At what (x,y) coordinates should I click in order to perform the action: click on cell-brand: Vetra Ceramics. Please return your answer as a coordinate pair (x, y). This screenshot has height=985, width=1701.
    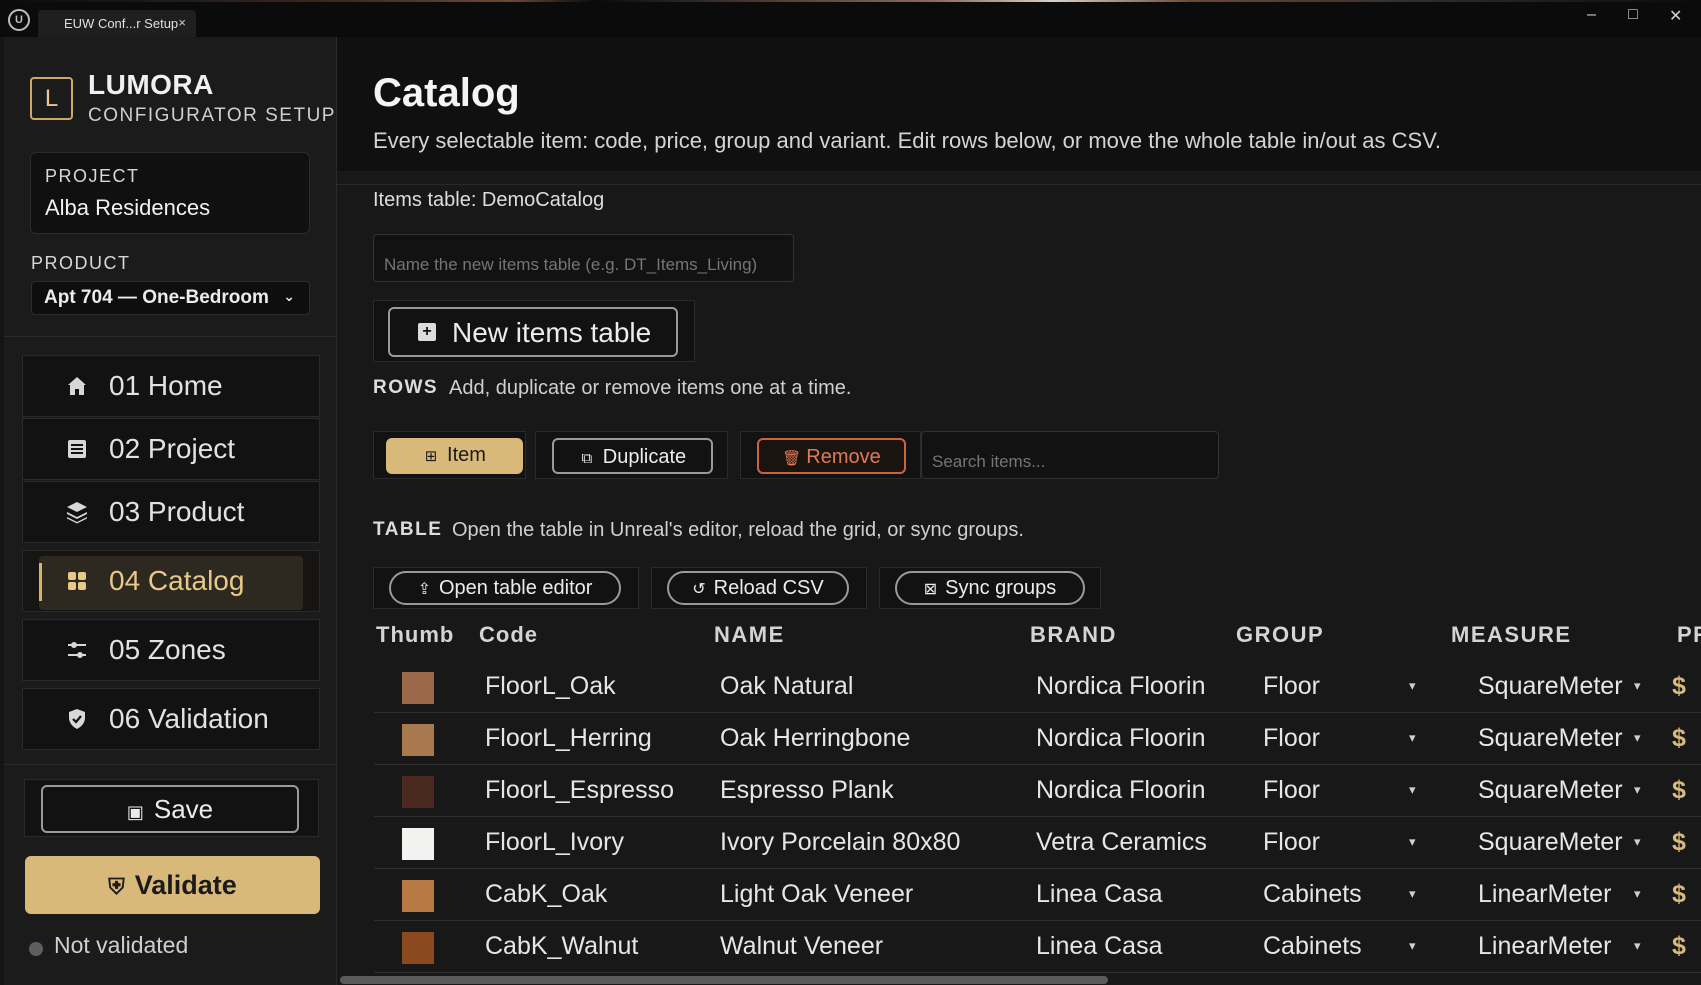
    Looking at the image, I should click on (1126, 842).